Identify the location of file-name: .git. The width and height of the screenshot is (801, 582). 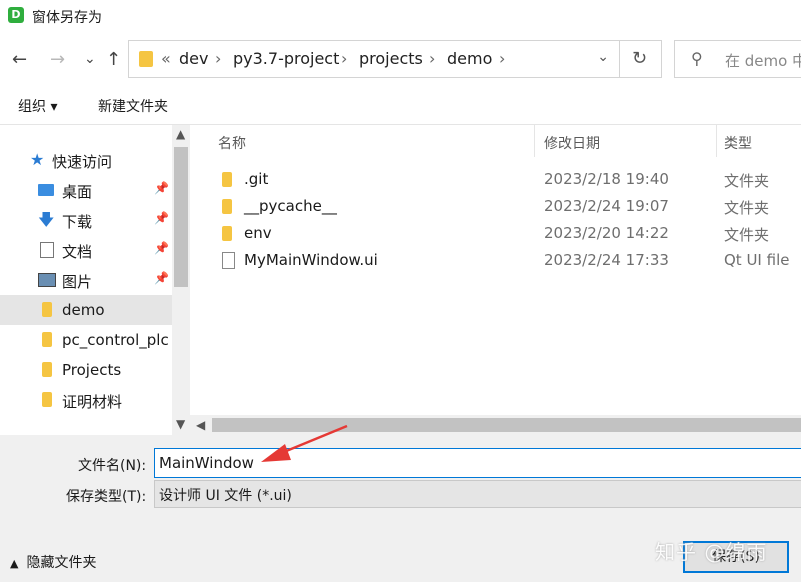
(256, 179).